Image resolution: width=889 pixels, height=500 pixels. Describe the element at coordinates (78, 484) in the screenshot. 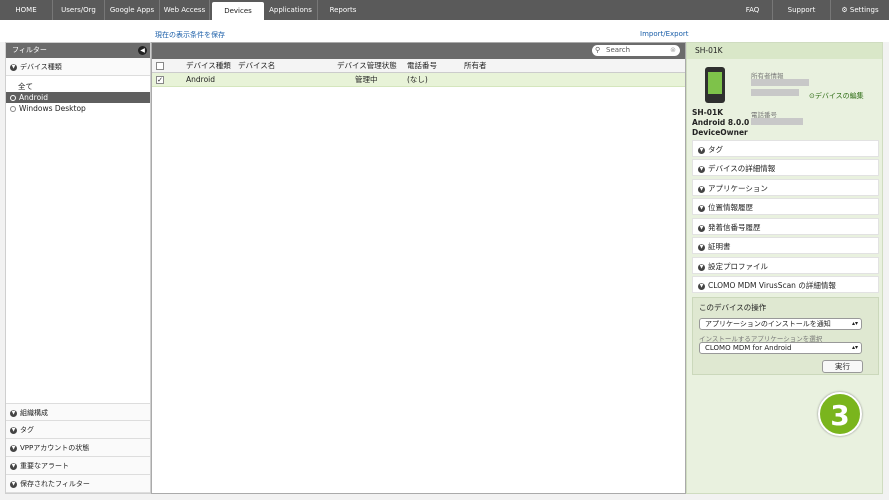

I see `section-saved-filter: ▼ 保存されたフィルター` at that location.